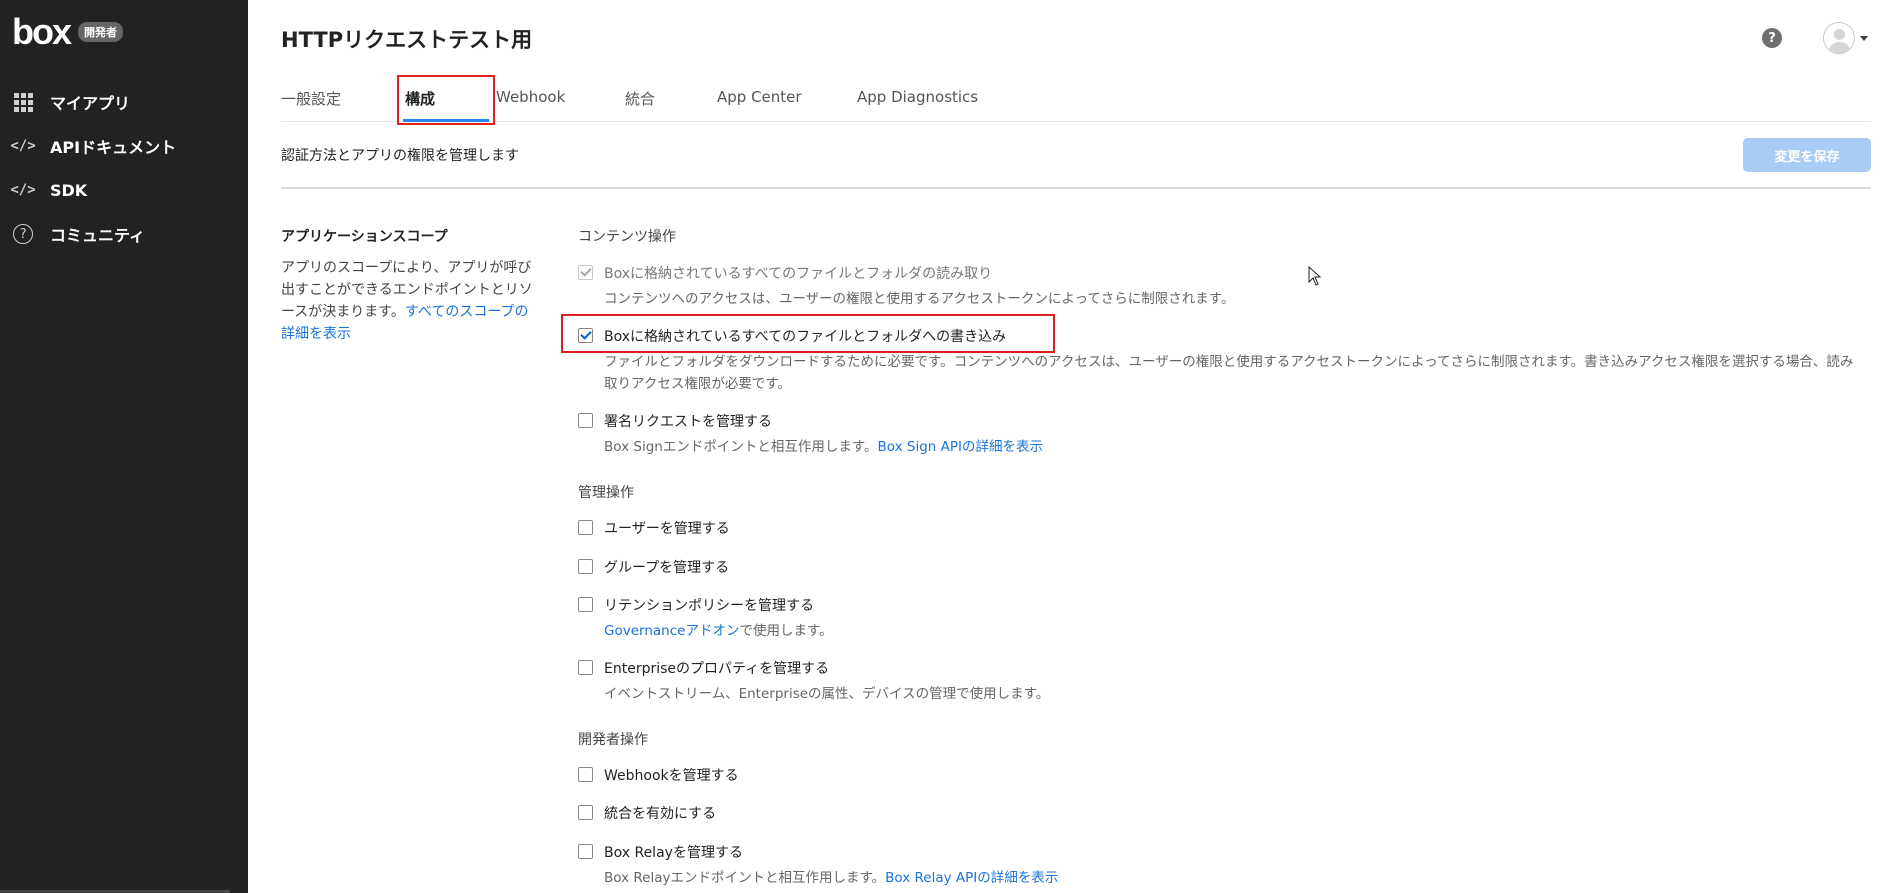 This screenshot has width=1887, height=893. I want to click on brand: box 開発者, so click(68, 31).